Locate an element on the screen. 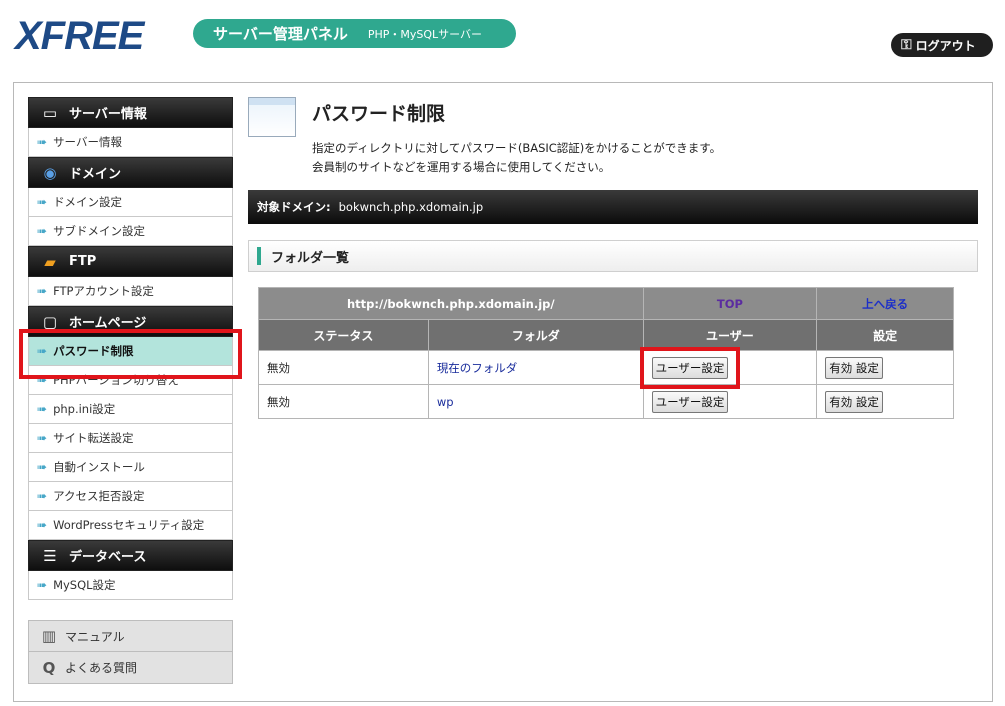 Image resolution: width=1005 pixels, height=706 pixels. sidebar-item-label: ドメイン設定 is located at coordinates (88, 202).